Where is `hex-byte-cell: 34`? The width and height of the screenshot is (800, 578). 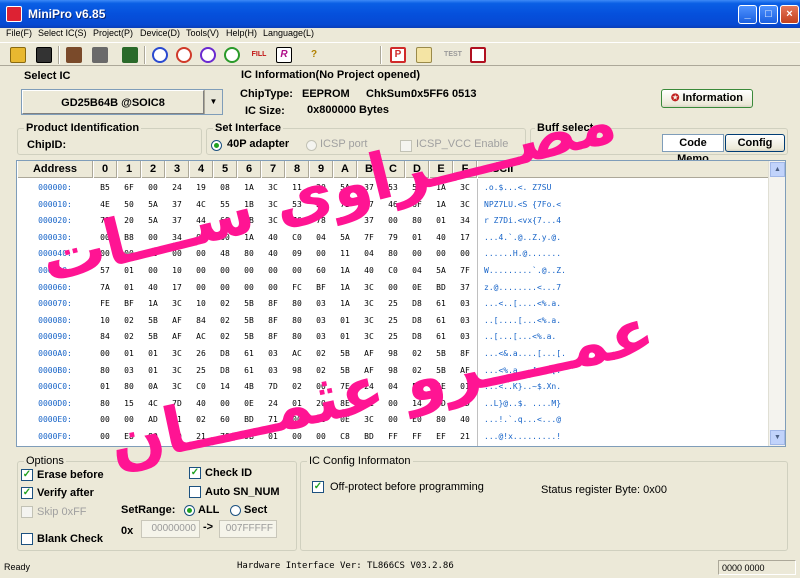 hex-byte-cell: 34 is located at coordinates (177, 238).